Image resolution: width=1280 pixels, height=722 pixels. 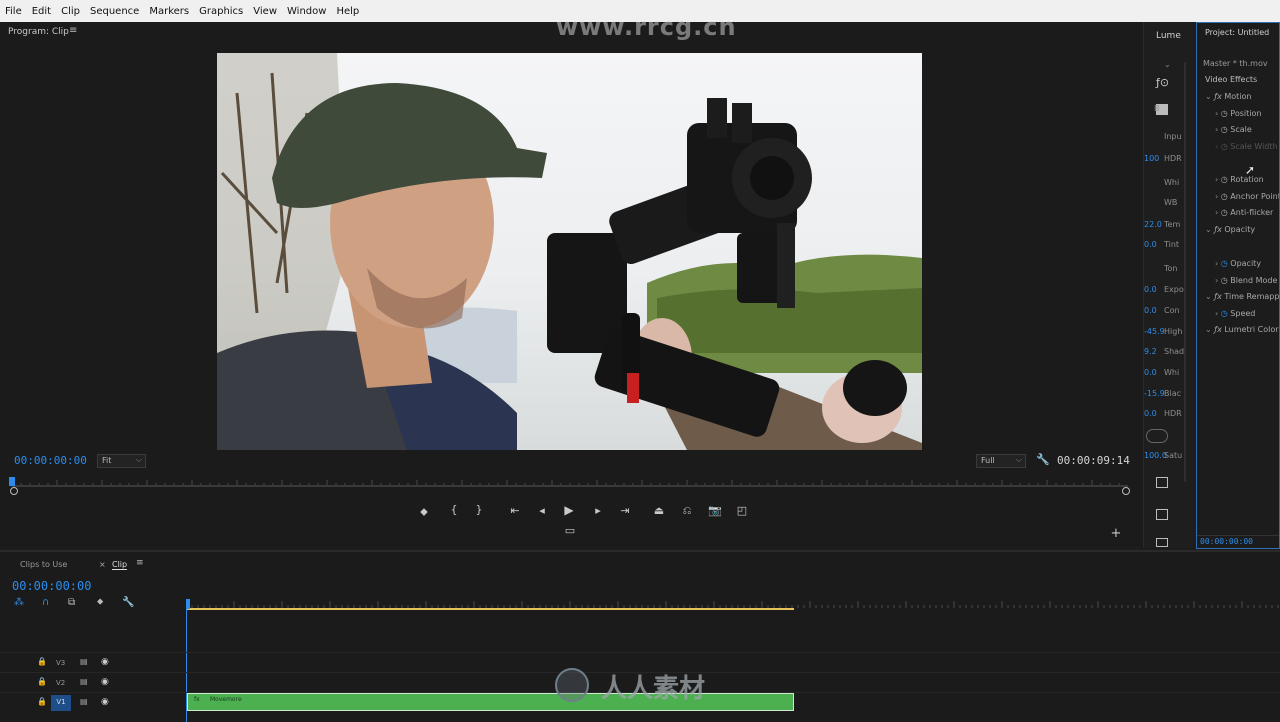 What do you see at coordinates (1230, 229) in the screenshot?
I see `effect-item: ⌄ ƒx Opacity` at bounding box center [1230, 229].